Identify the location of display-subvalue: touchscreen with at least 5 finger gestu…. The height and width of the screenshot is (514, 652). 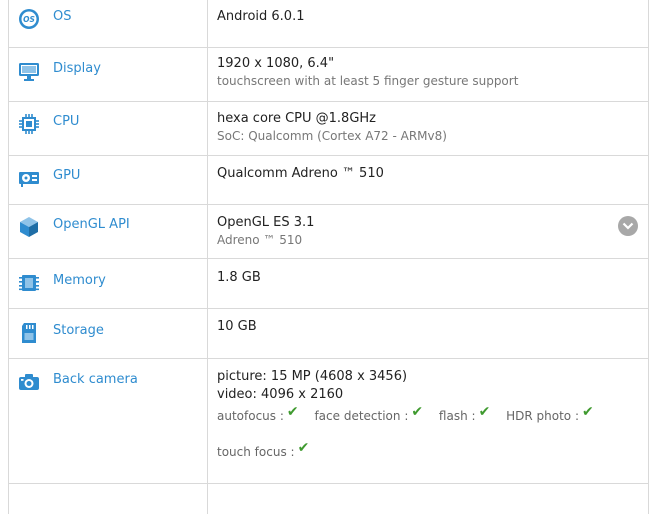
(368, 81).